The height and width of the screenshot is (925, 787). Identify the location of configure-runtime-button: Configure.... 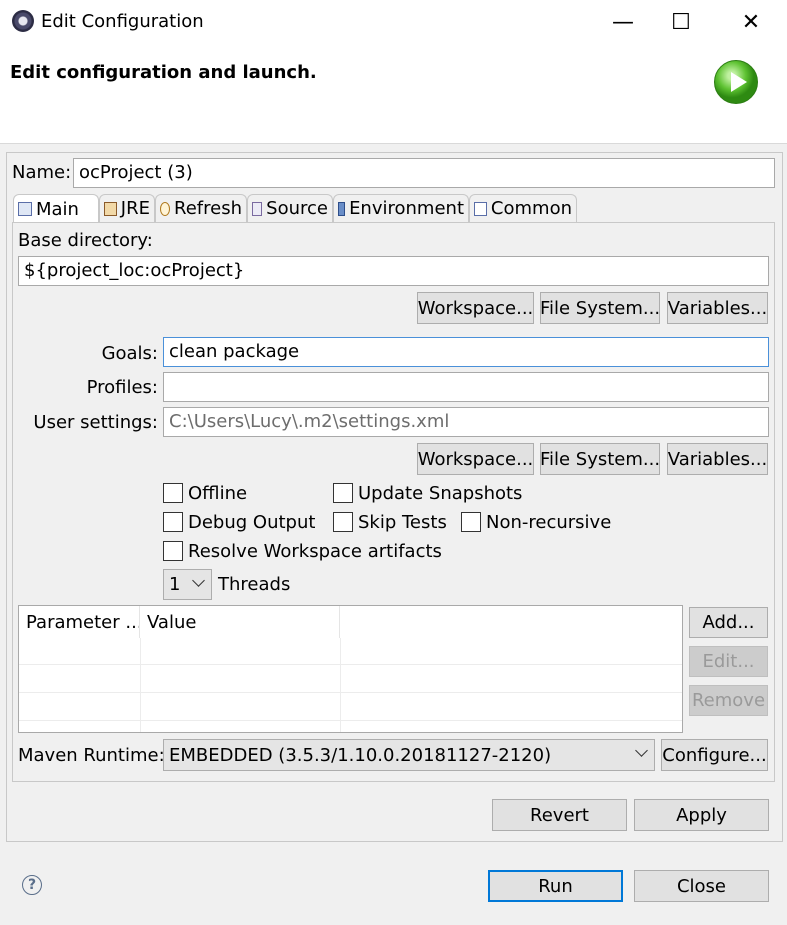
(714, 755).